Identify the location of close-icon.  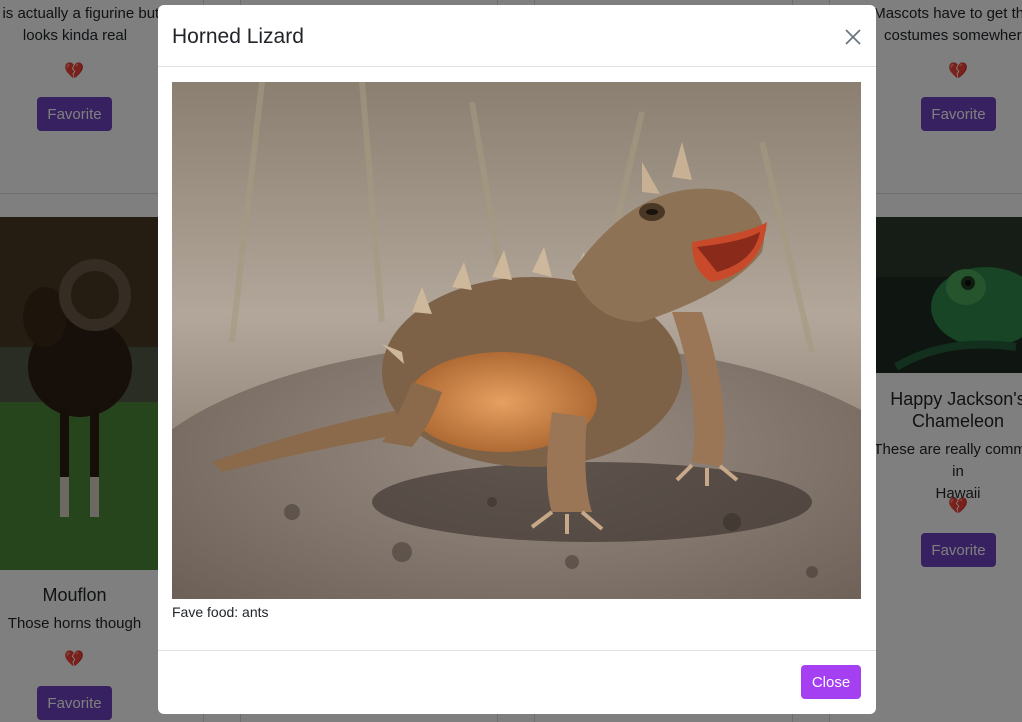
(853, 37).